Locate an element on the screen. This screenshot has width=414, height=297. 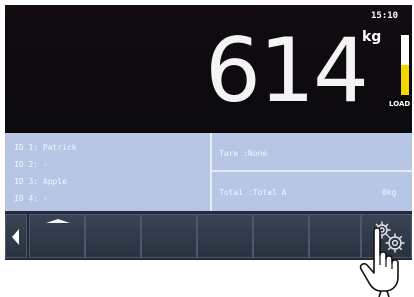
pointing-hand-icon is located at coordinates (379, 262).